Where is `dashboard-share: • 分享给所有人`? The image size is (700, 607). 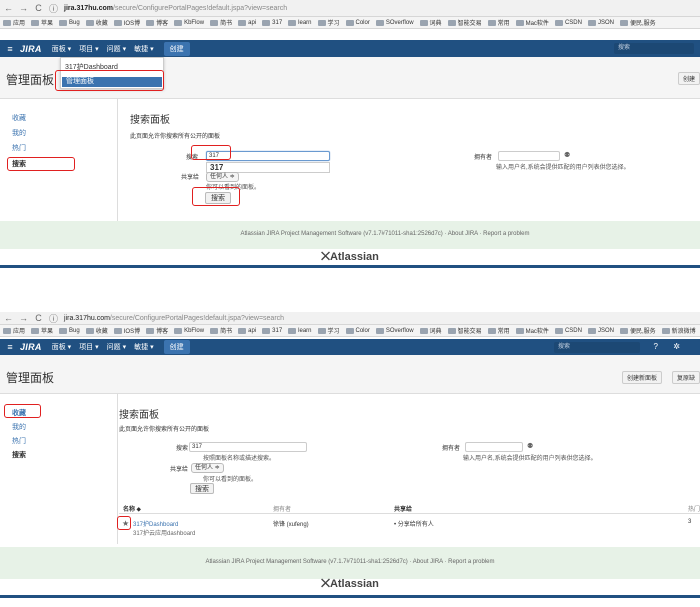
dashboard-share: • 分享给所有人 is located at coordinates (414, 525).